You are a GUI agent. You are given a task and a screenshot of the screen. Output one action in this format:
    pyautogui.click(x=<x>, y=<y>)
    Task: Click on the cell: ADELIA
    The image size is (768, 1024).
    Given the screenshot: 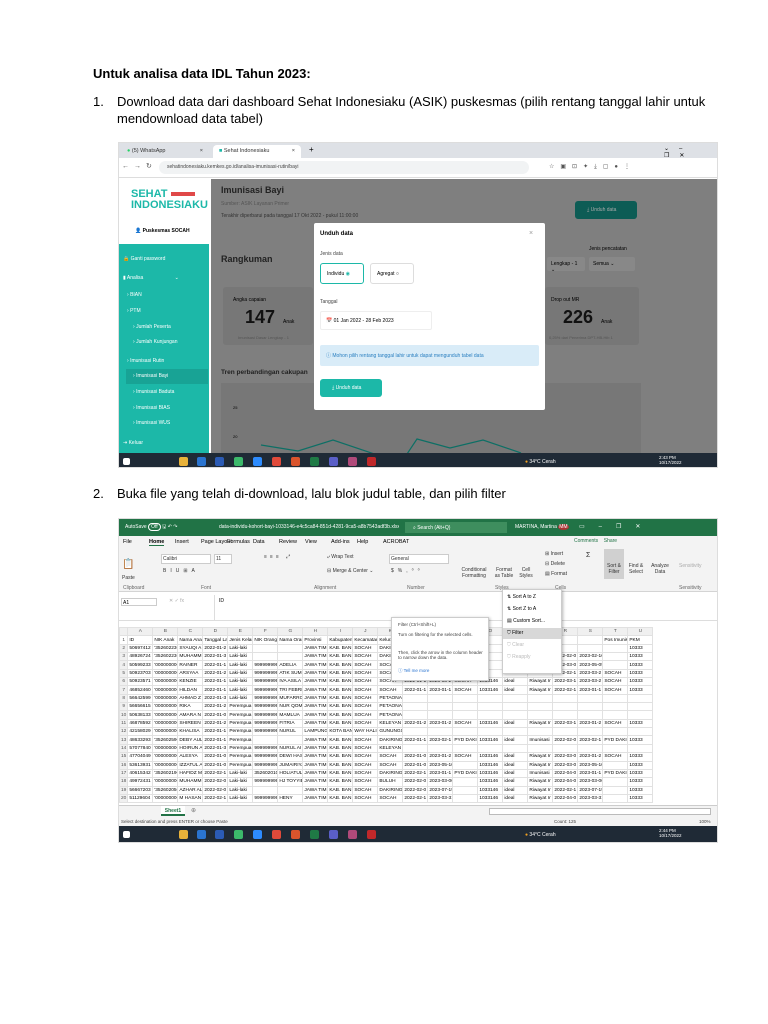 What is the action you would take?
    pyautogui.click(x=290, y=665)
    